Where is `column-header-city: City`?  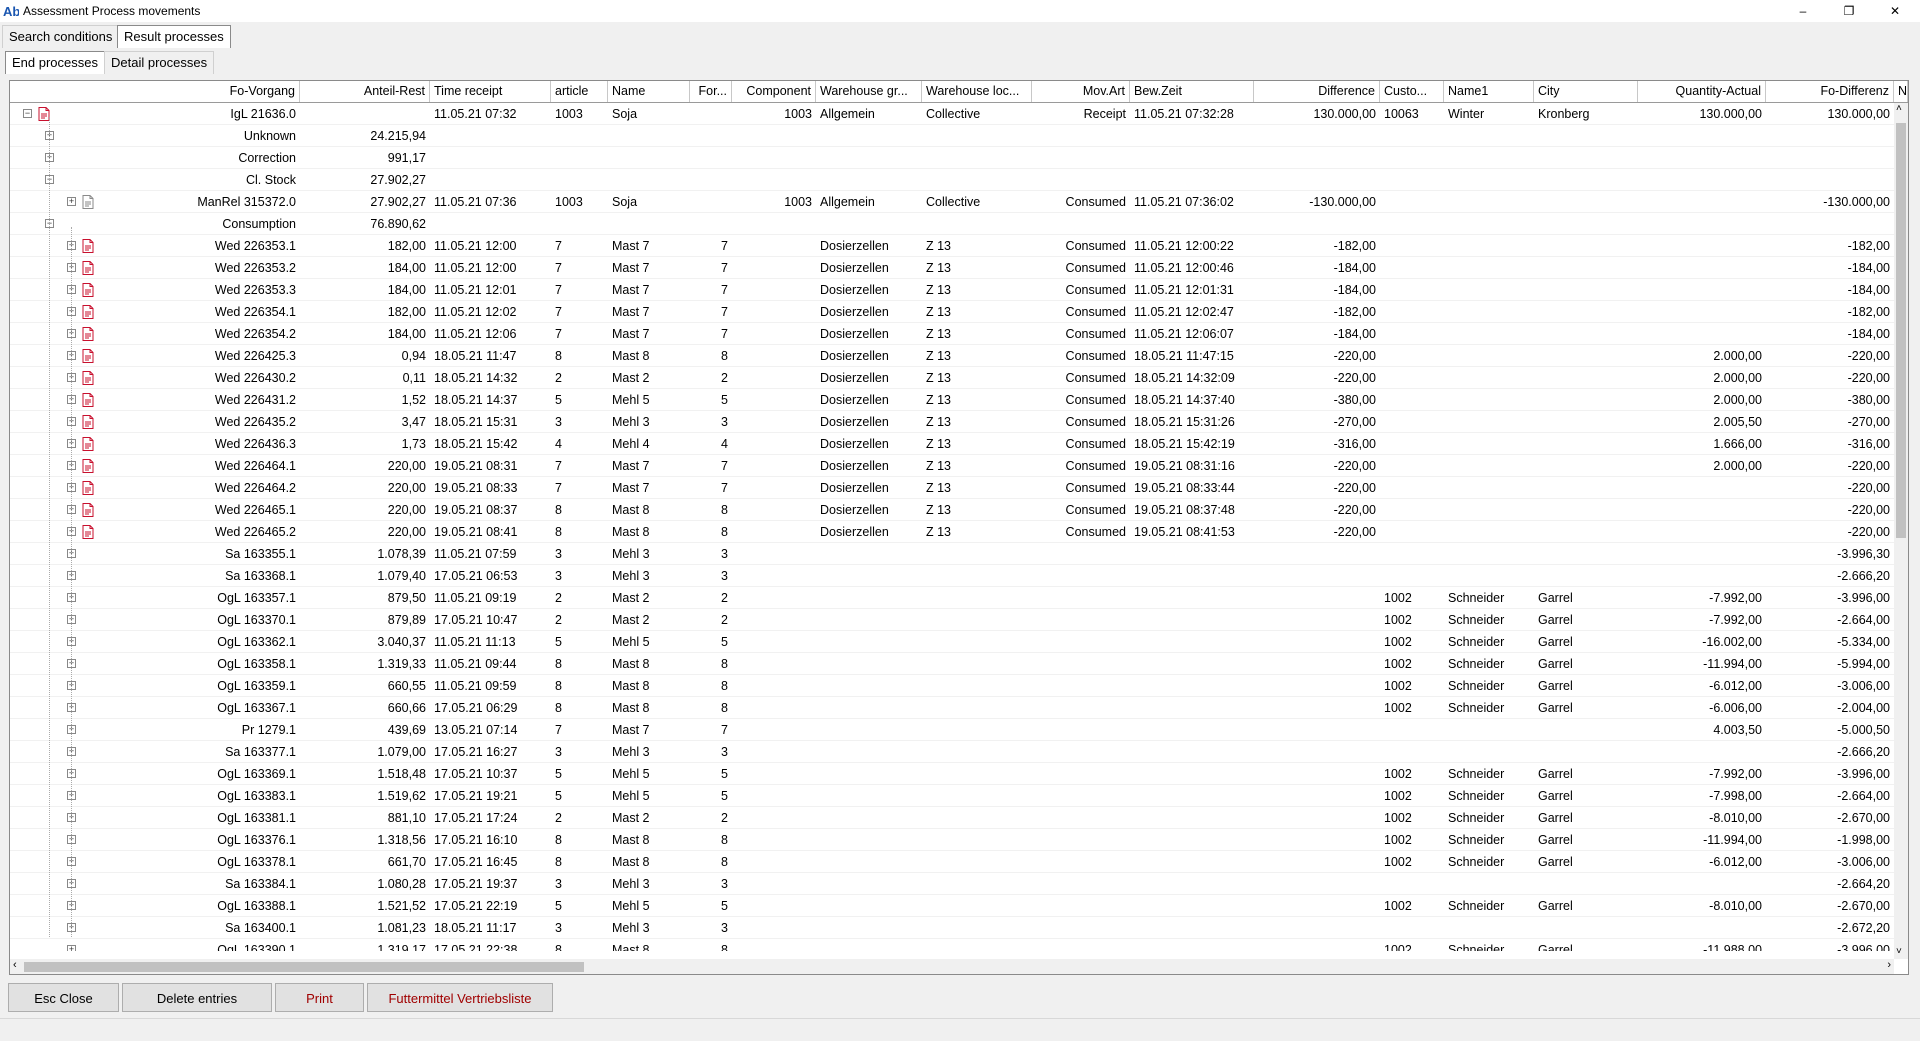
column-header-city: City is located at coordinates (1586, 91).